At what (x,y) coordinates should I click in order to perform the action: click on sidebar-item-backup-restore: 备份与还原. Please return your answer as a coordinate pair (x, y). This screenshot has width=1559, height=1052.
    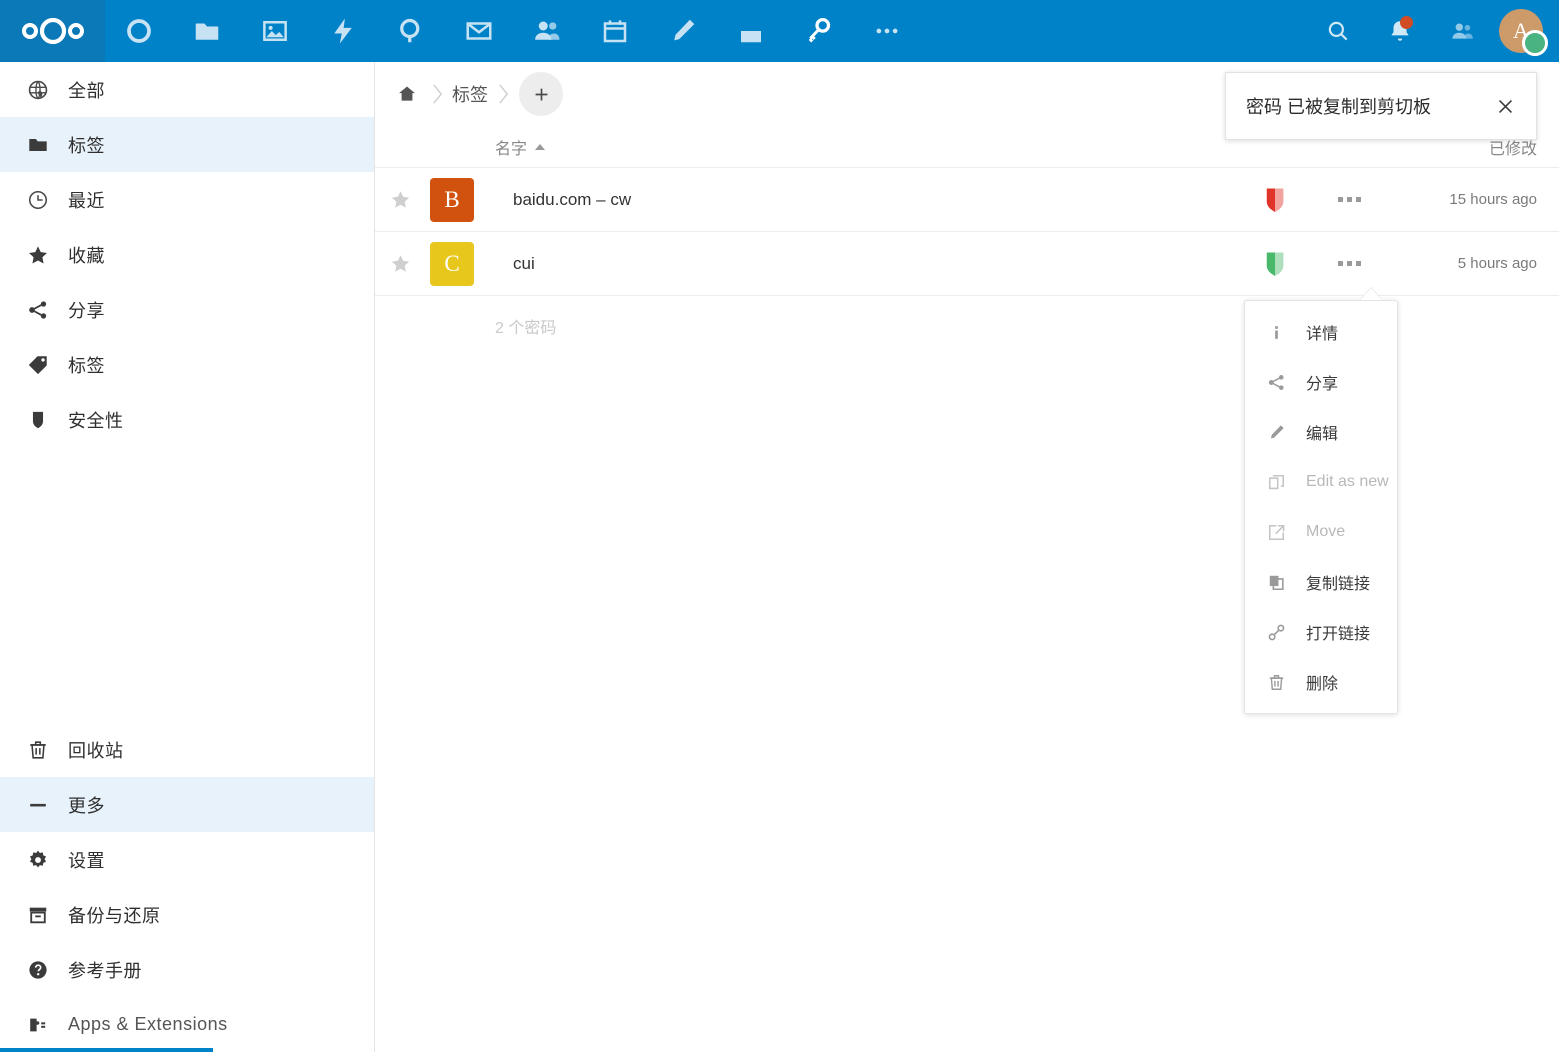
    Looking at the image, I should click on (187, 914).